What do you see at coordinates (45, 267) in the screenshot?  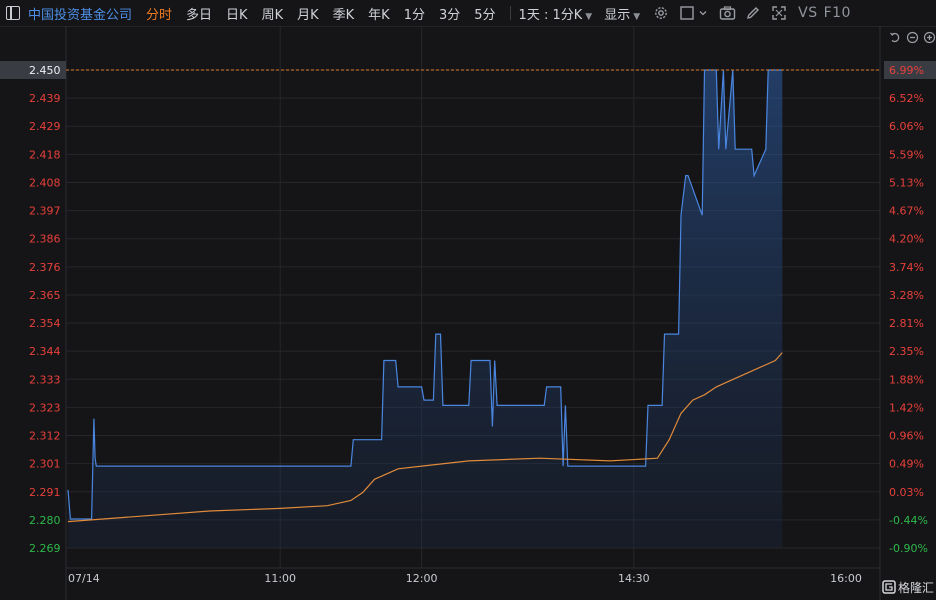 I see `price-tick-label: 2.376` at bounding box center [45, 267].